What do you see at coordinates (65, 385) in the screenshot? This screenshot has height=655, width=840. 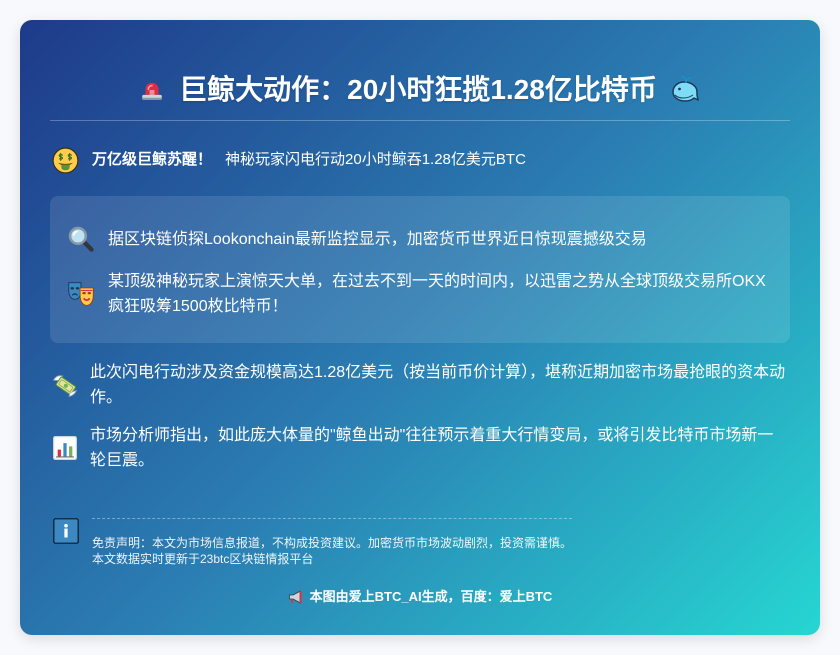 I see `money-with-wings-icon` at bounding box center [65, 385].